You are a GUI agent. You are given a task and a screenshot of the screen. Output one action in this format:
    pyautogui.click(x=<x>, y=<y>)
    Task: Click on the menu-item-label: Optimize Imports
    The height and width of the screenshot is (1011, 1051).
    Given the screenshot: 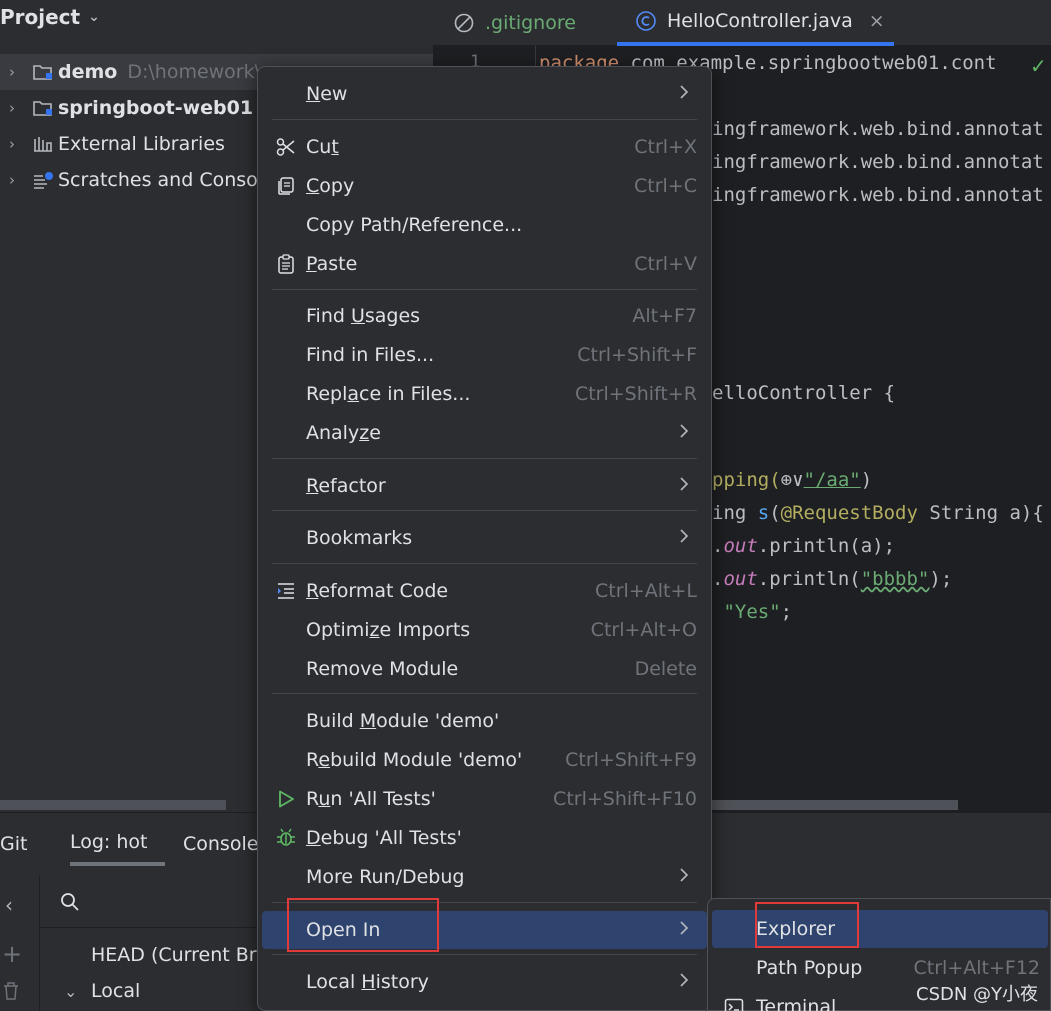 What is the action you would take?
    pyautogui.click(x=388, y=630)
    